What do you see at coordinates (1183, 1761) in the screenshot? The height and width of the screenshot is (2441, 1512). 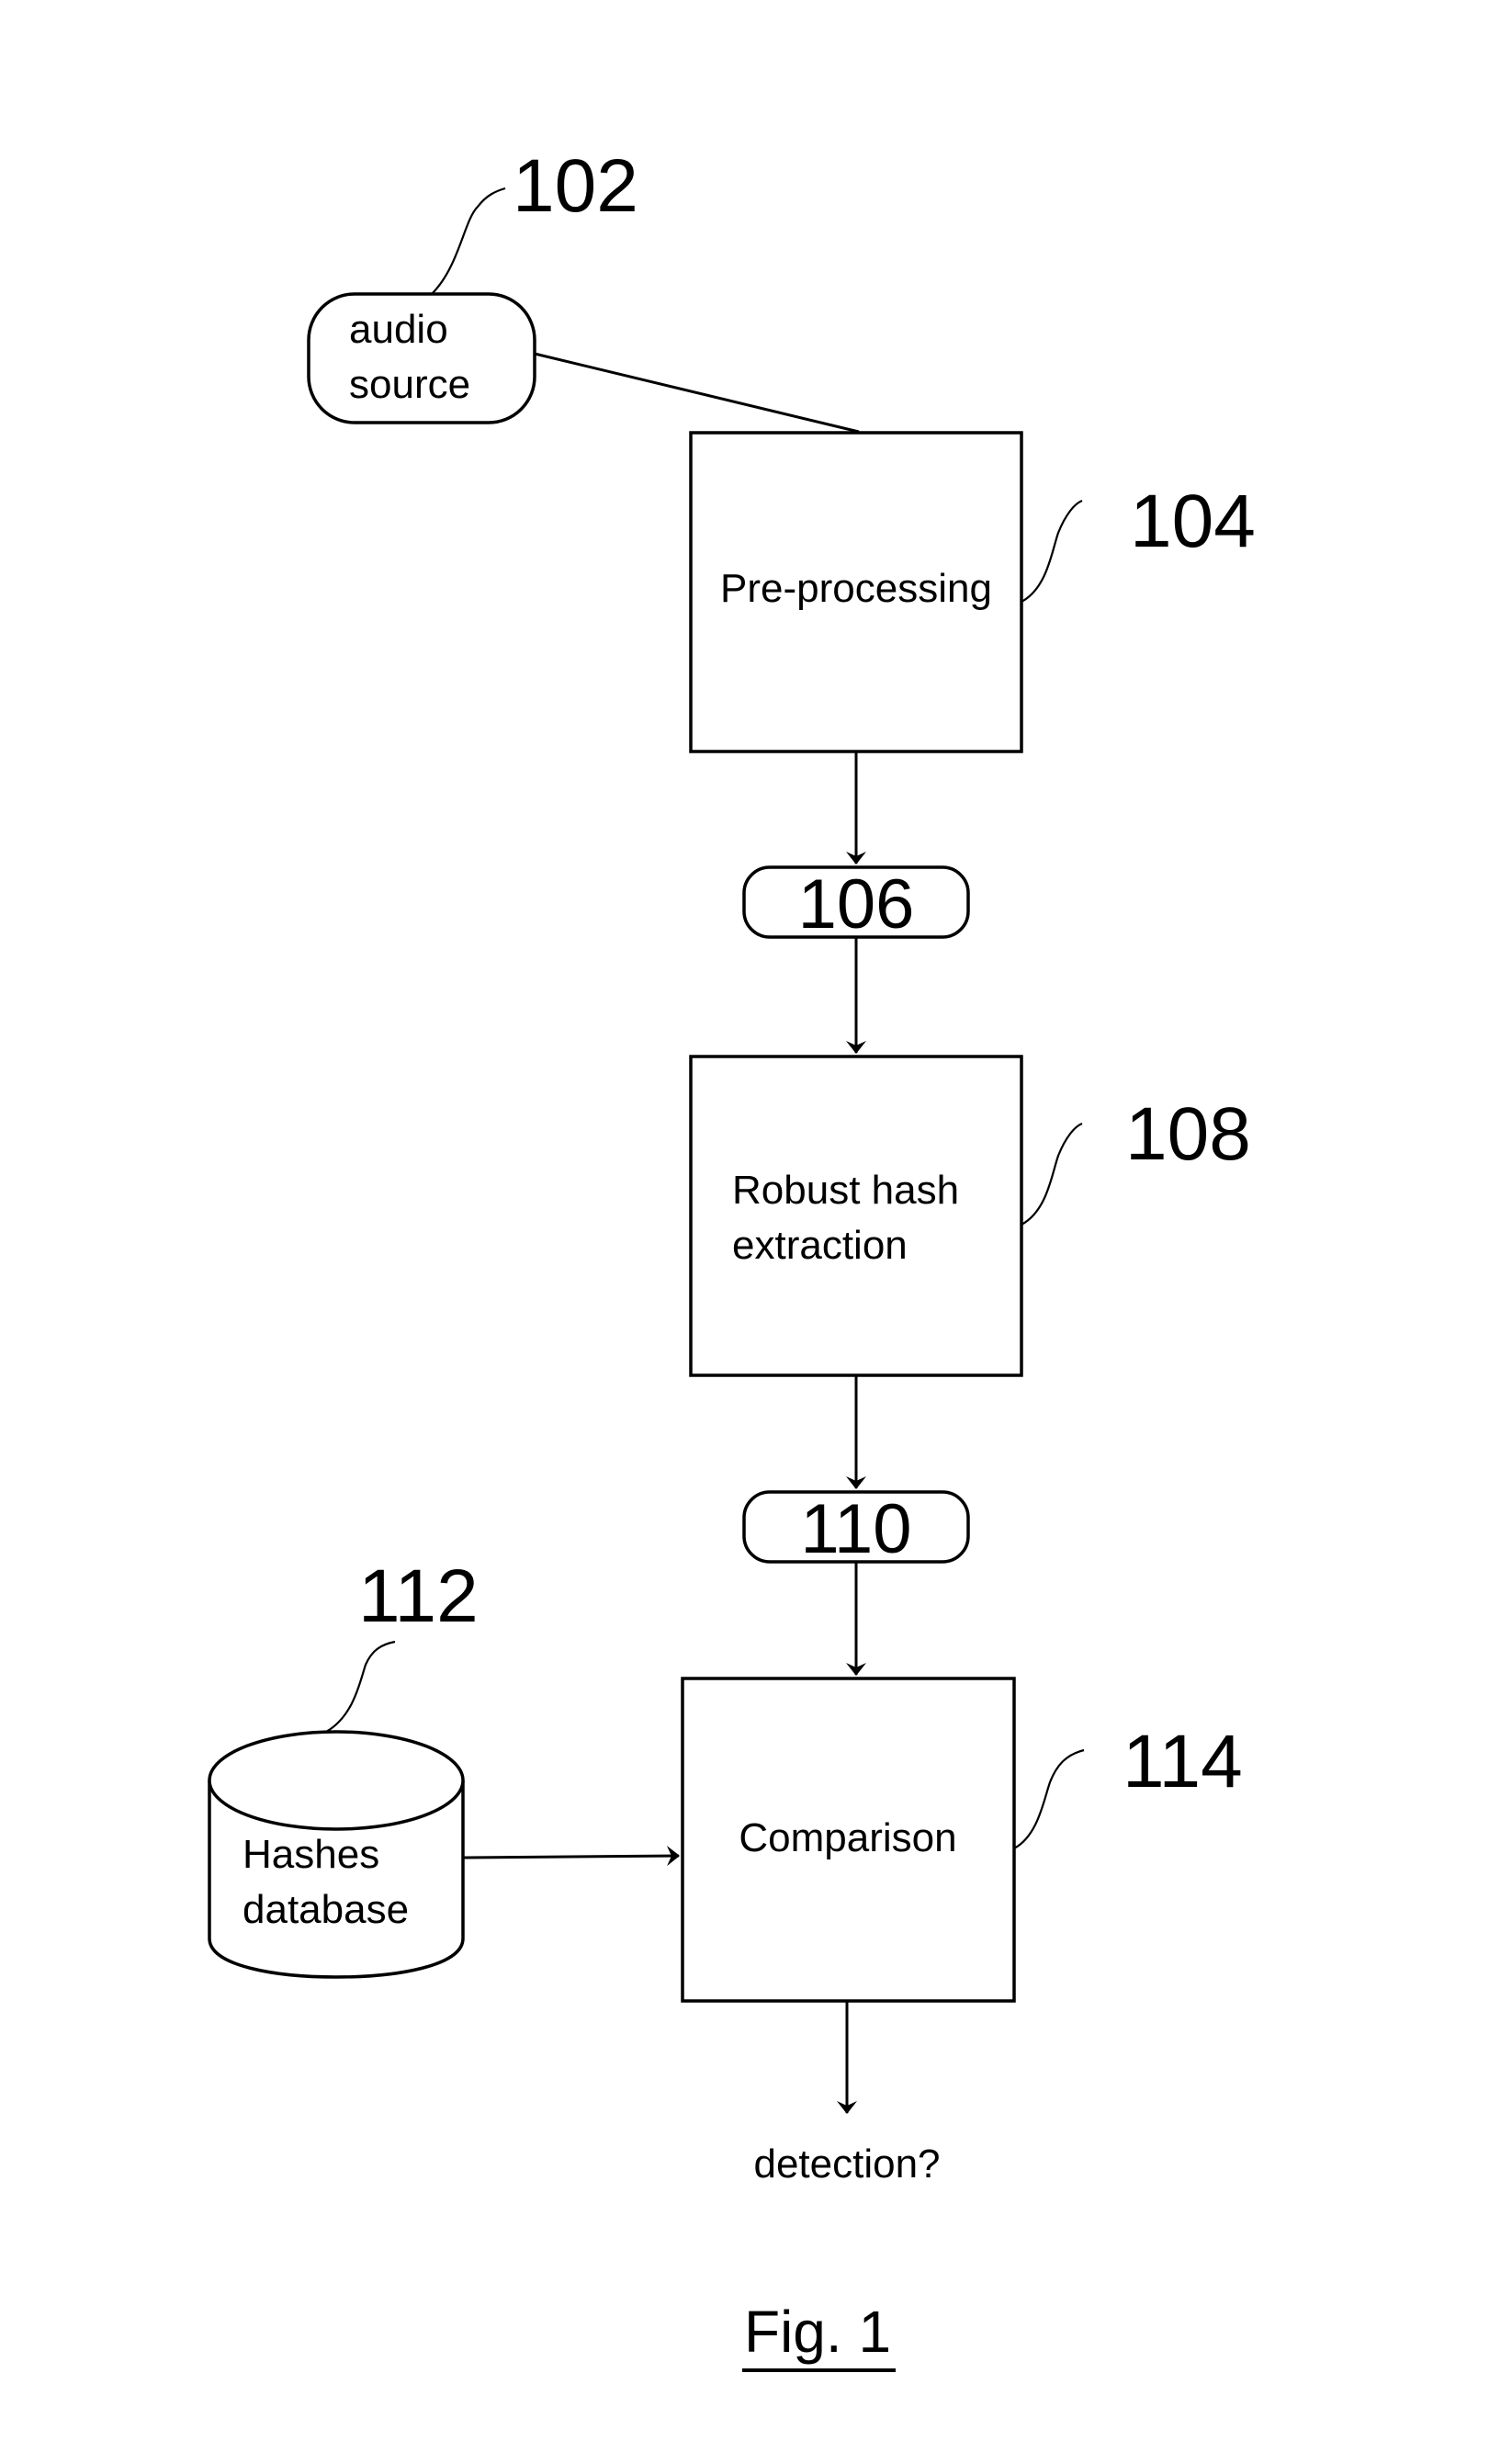 I see `ref-114: 114` at bounding box center [1183, 1761].